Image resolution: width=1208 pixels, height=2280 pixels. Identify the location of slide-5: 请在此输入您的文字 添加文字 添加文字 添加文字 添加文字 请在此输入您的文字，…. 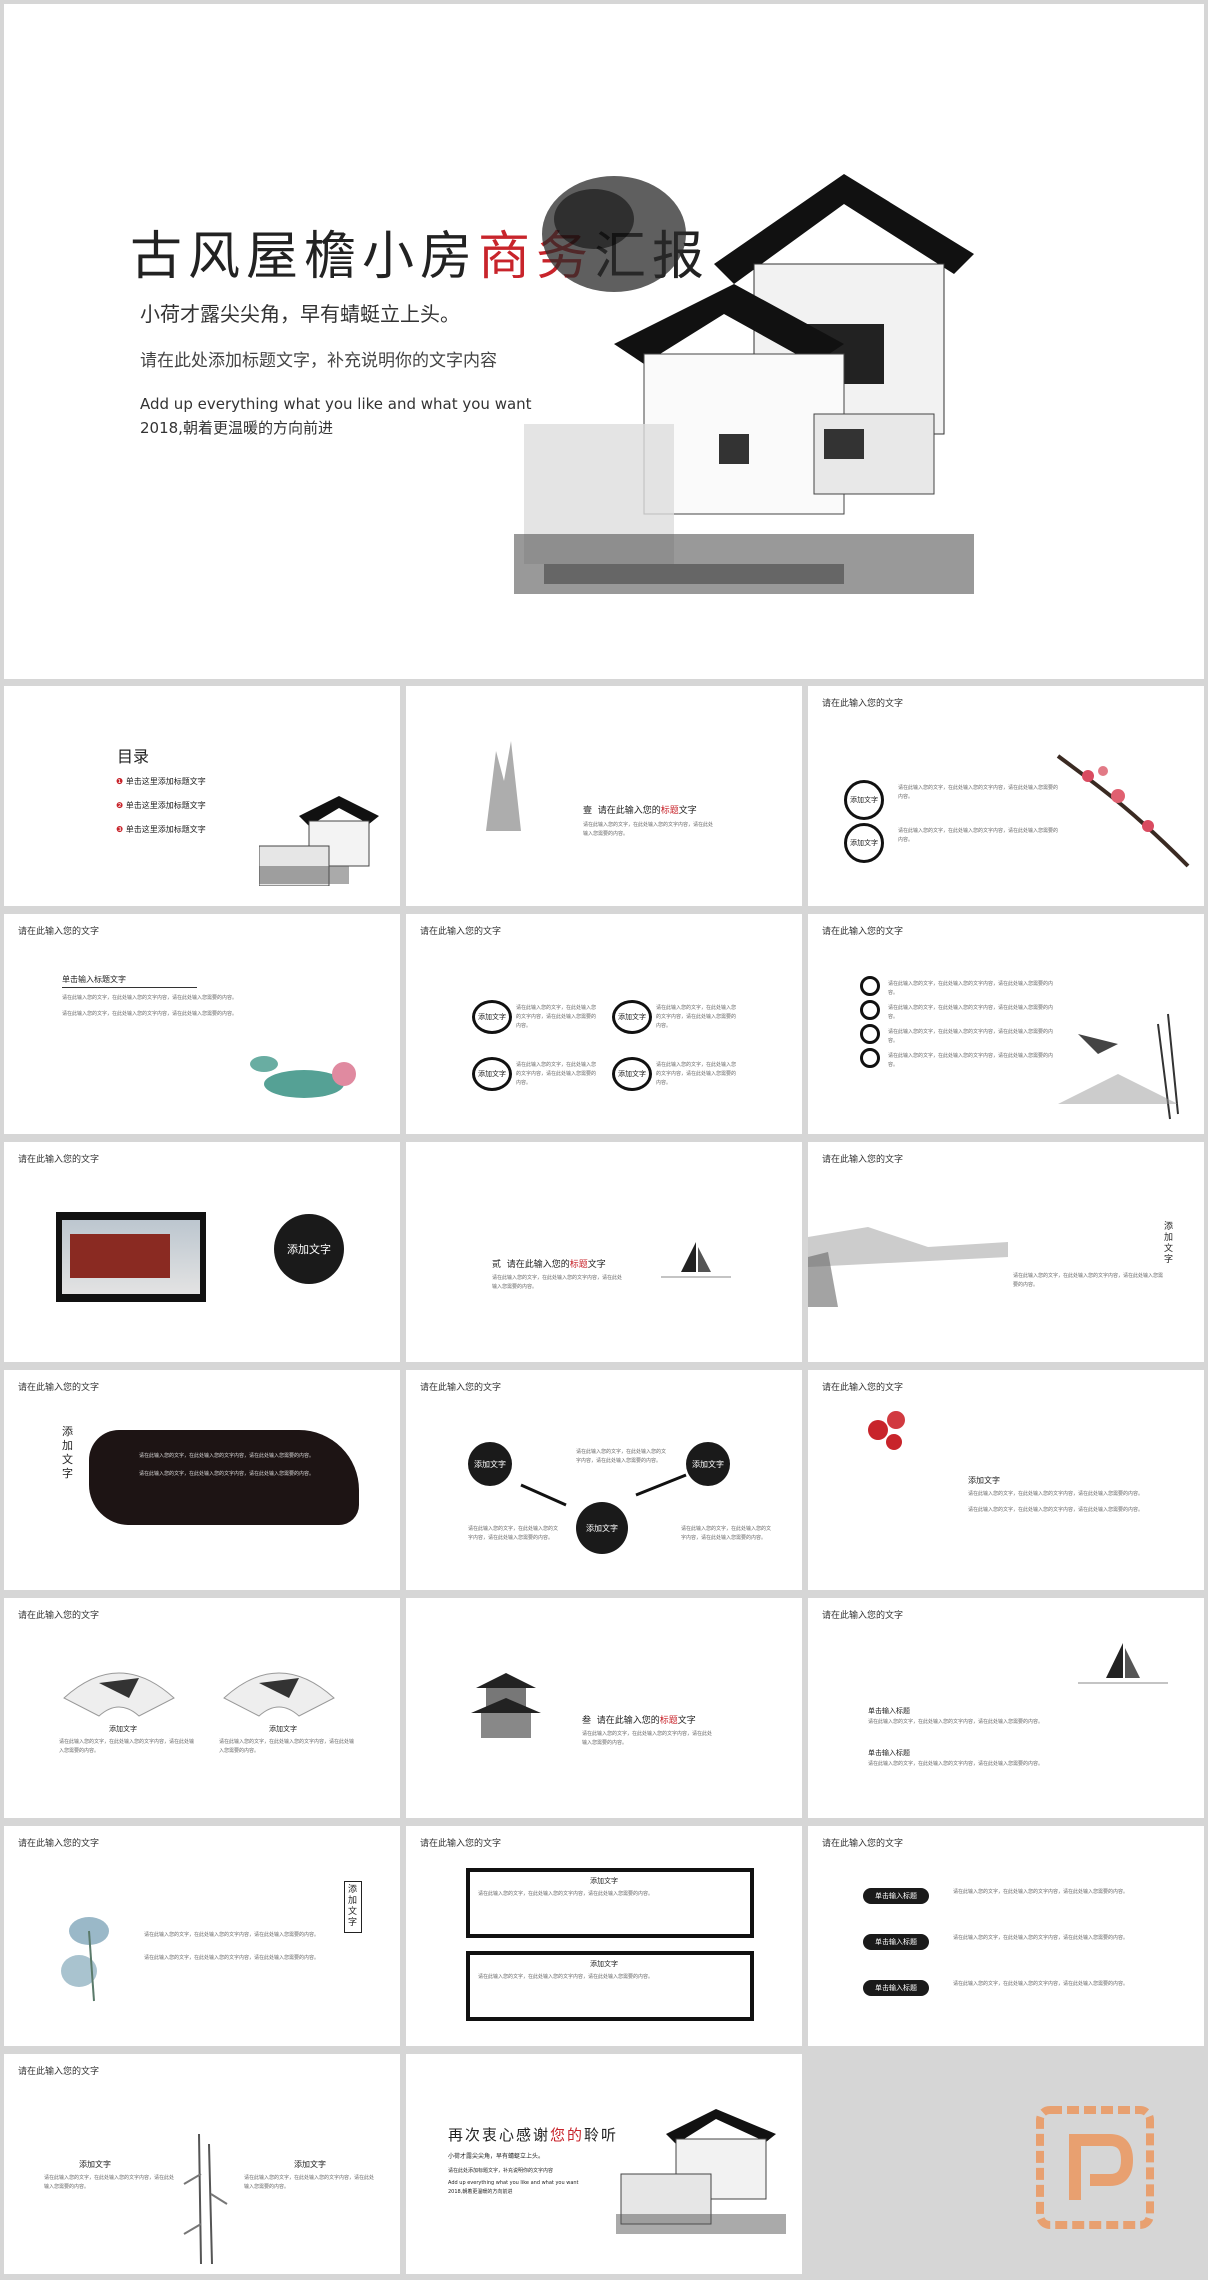
(604, 1024).